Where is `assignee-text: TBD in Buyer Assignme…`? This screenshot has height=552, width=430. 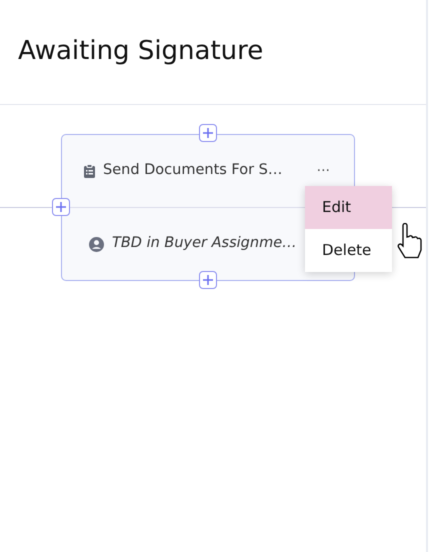 assignee-text: TBD in Buyer Assignme… is located at coordinates (204, 244).